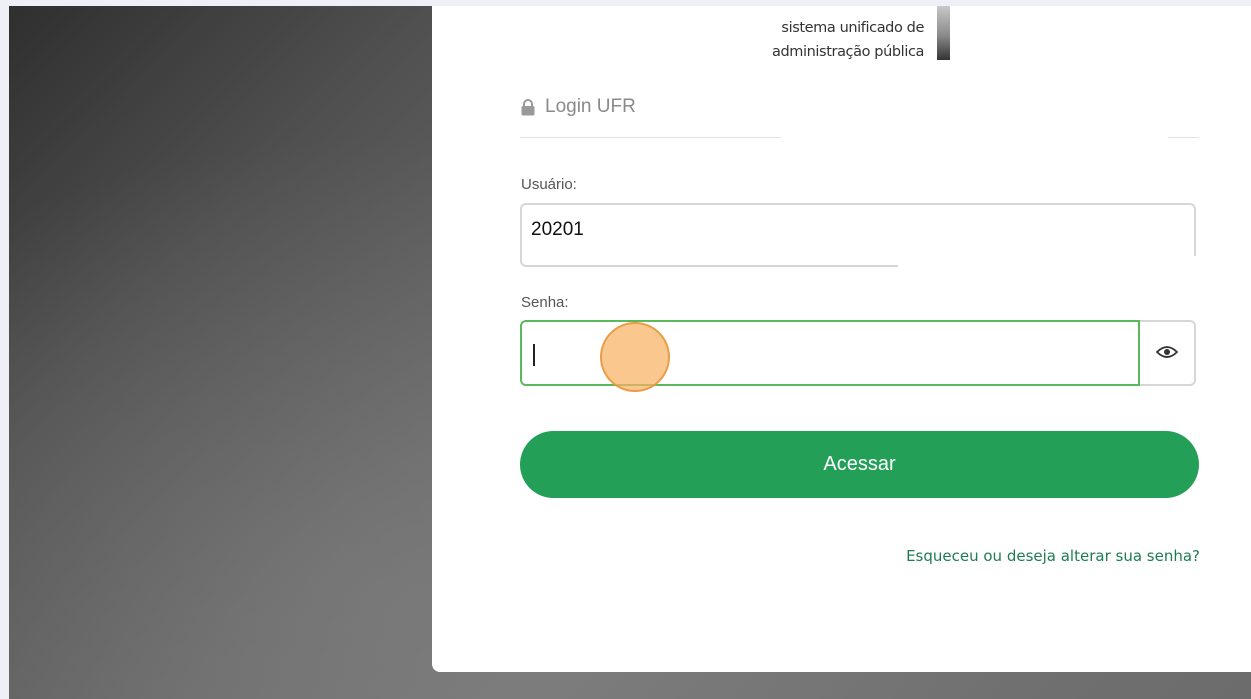  I want to click on username-label: Usuário:, so click(549, 184).